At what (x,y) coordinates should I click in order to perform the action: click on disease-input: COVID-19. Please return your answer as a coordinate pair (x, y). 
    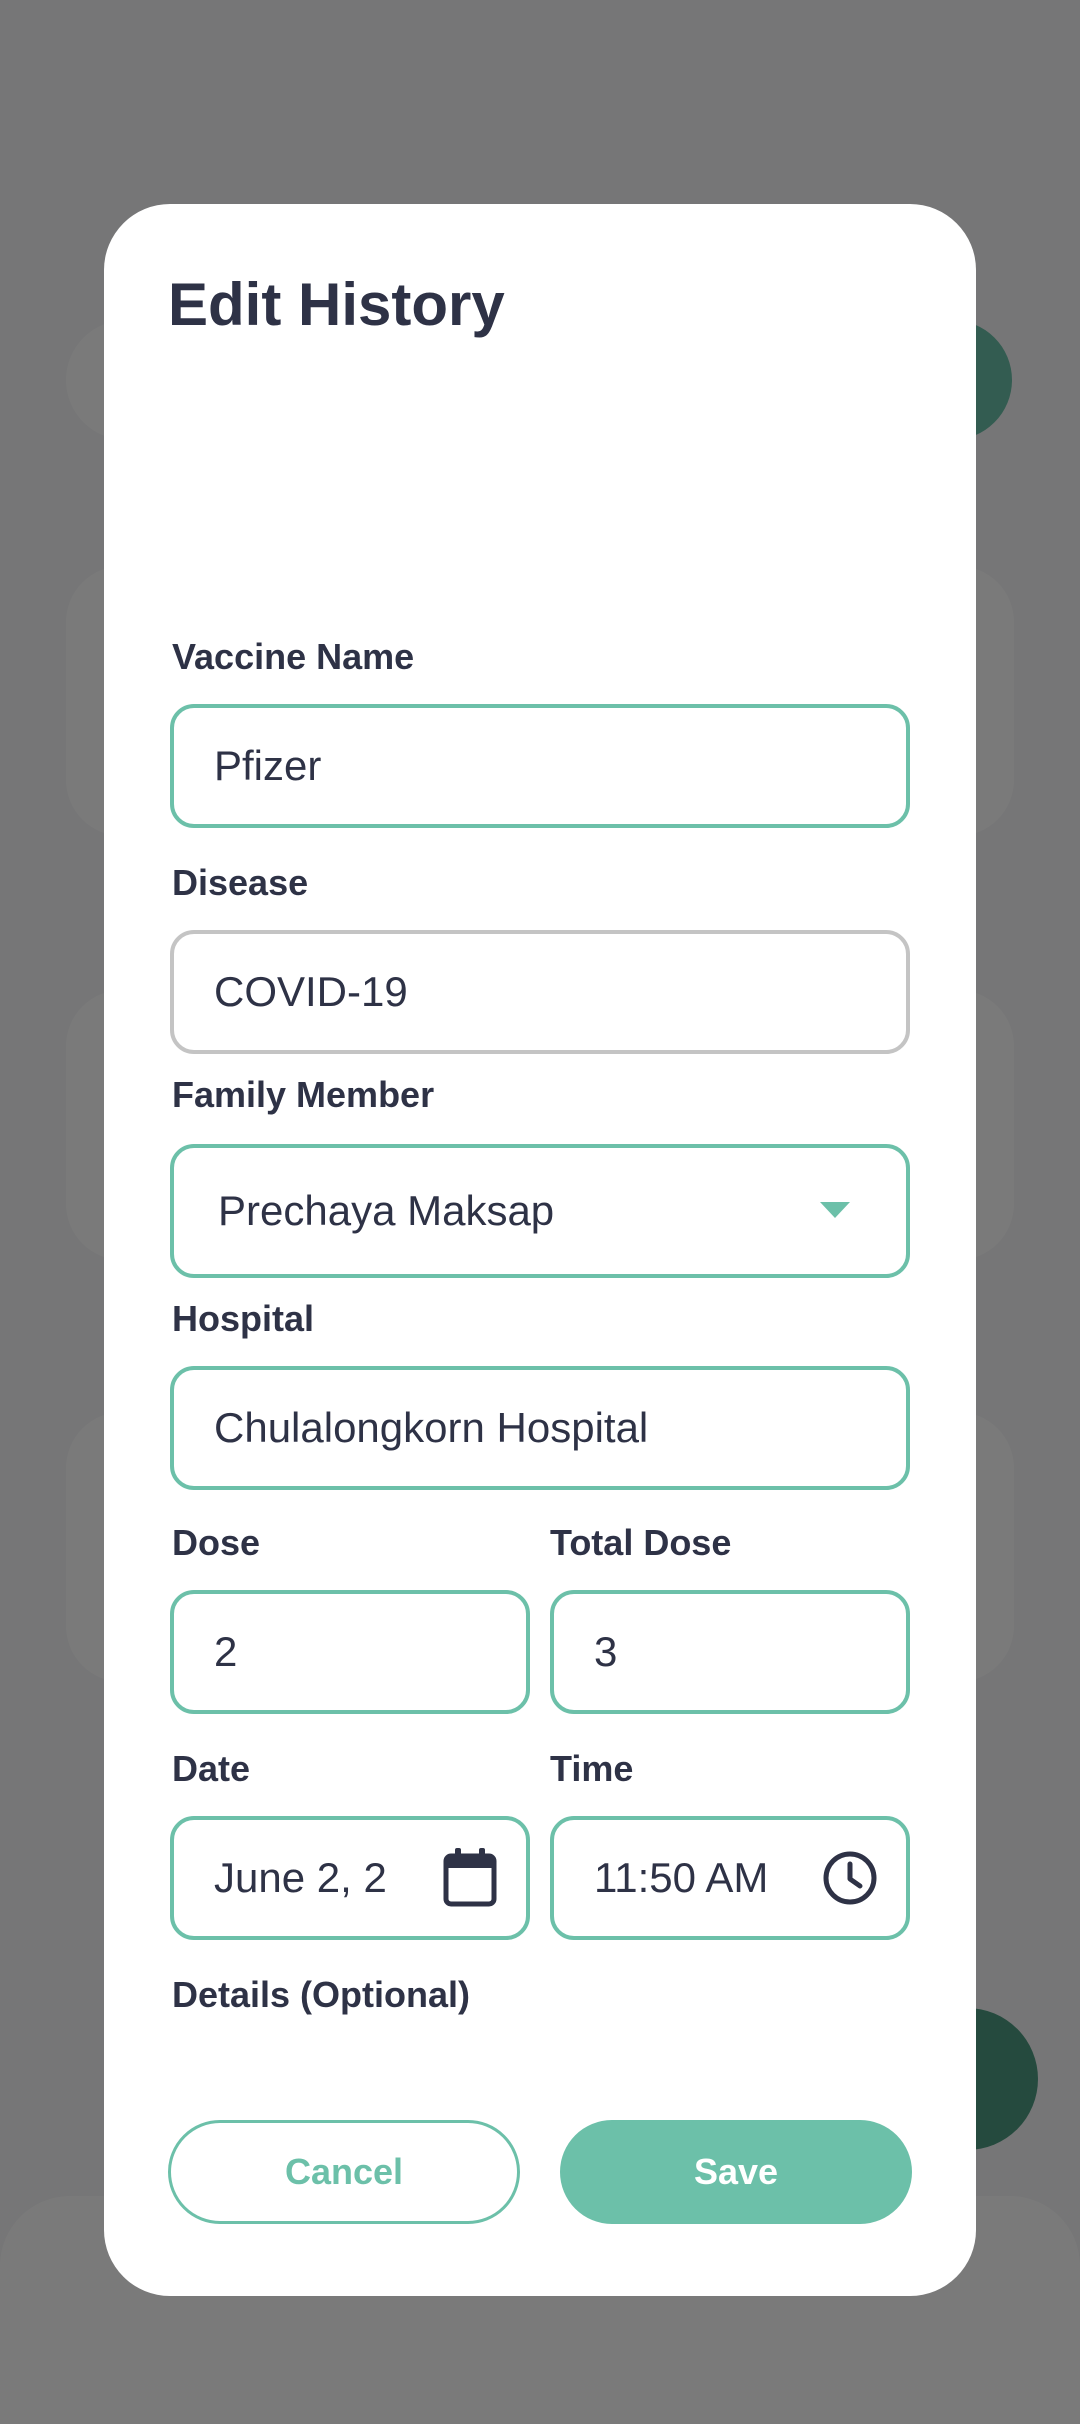
    Looking at the image, I should click on (540, 992).